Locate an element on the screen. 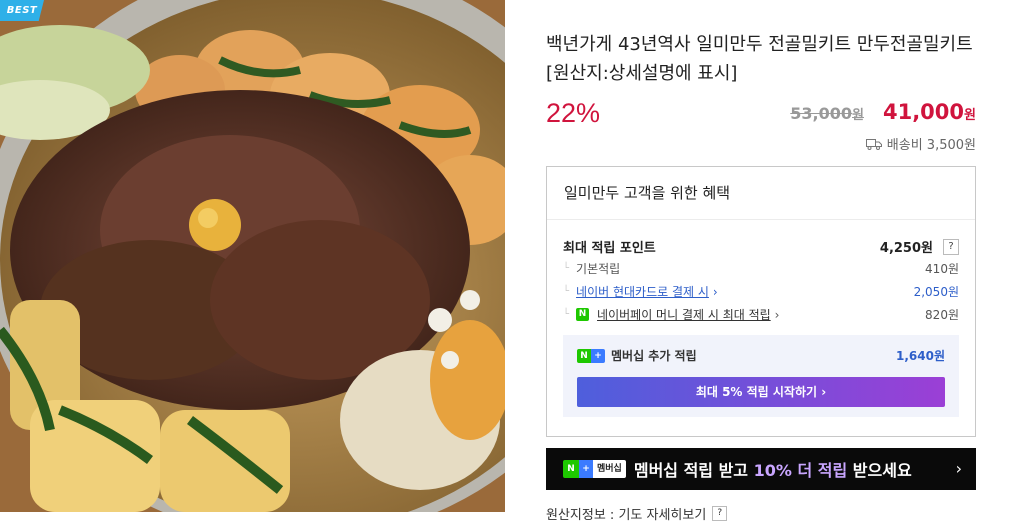  badge-text: 멤버십 is located at coordinates (609, 469).